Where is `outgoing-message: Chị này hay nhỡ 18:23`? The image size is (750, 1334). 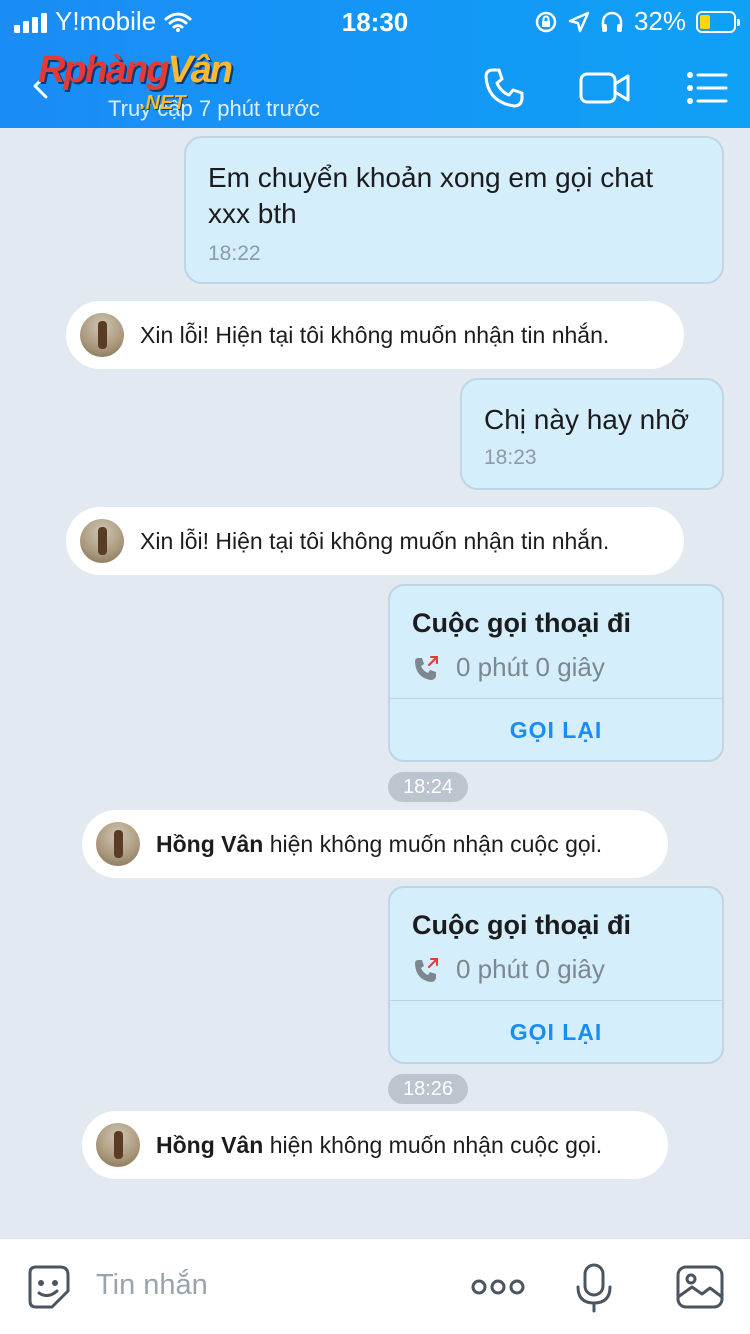 outgoing-message: Chị này hay nhỡ 18:23 is located at coordinates (592, 434).